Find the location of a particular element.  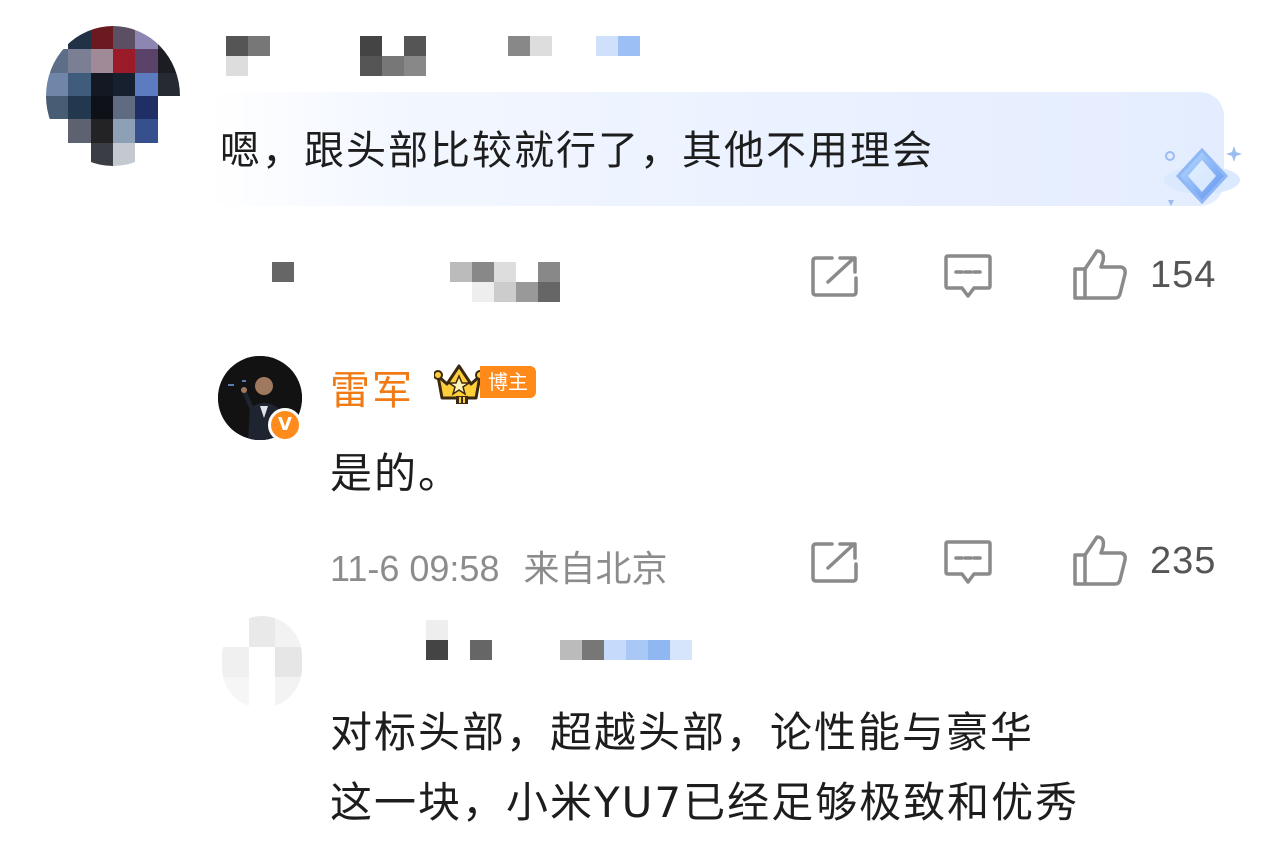

comment-text-line: 对标头部，超越头部，论性能与豪华 is located at coordinates (682, 732).